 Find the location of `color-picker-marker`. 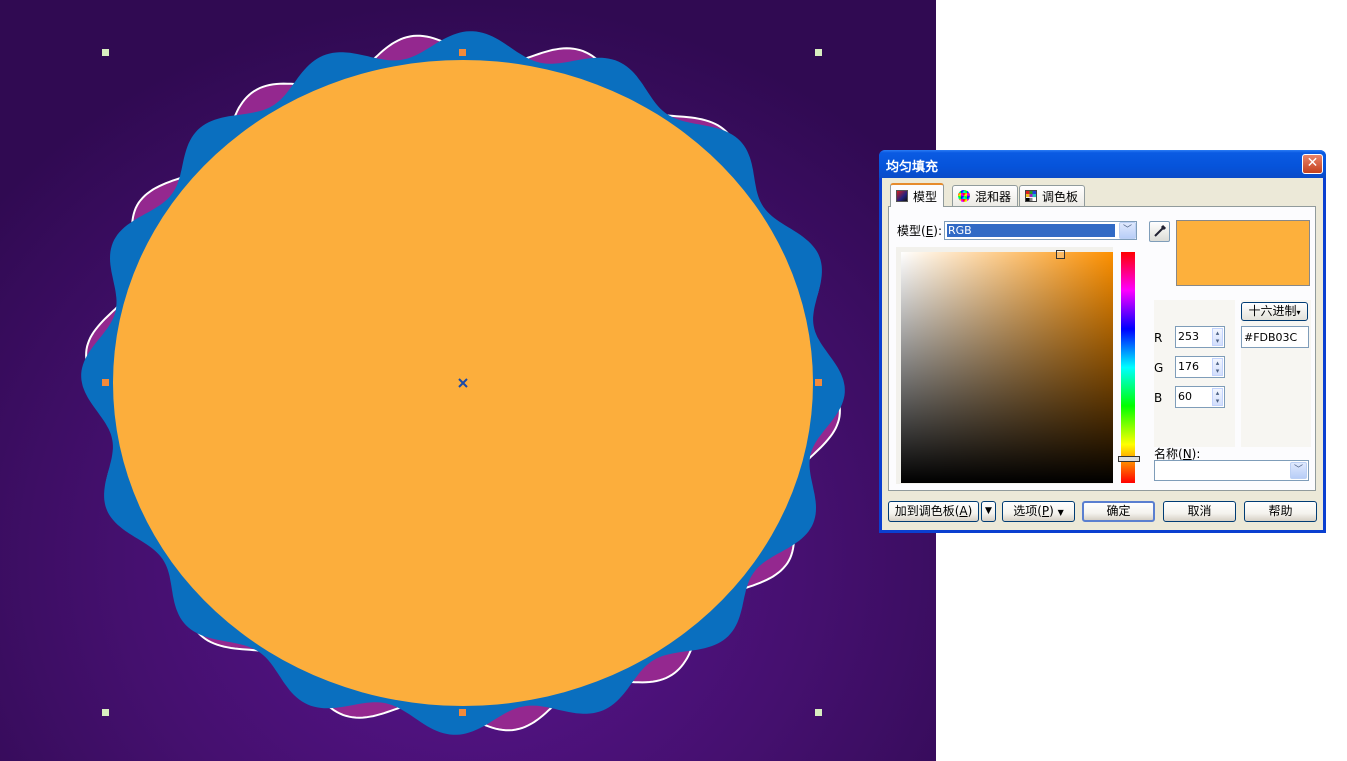

color-picker-marker is located at coordinates (1060, 254).